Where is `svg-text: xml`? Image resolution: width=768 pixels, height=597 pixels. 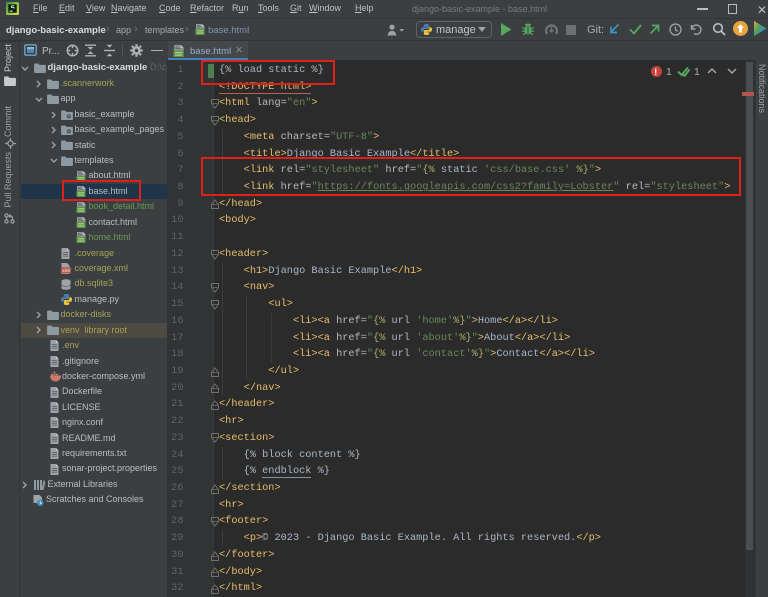 svg-text: xml is located at coordinates (65, 270).